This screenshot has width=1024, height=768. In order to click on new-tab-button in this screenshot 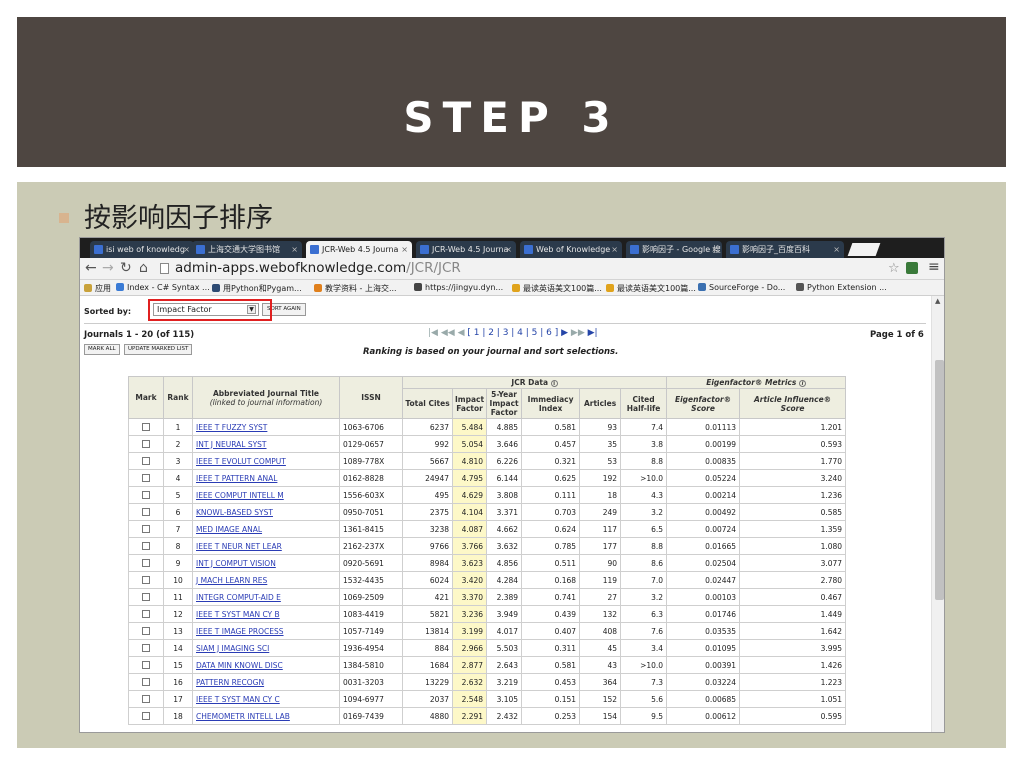, I will do `click(864, 249)`.